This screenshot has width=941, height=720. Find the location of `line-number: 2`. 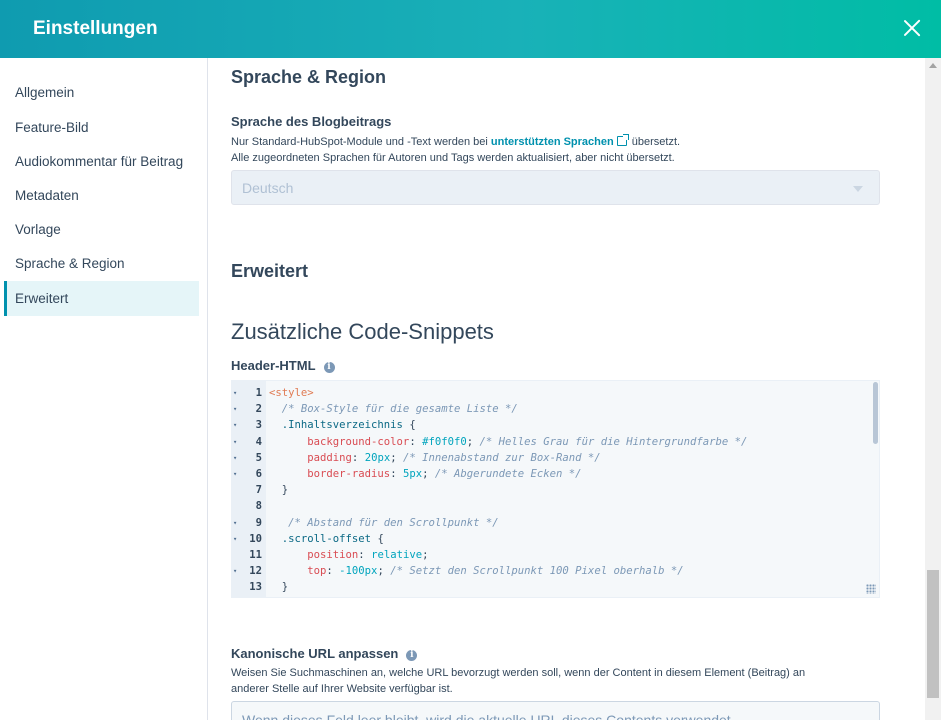

line-number: 2 is located at coordinates (258, 409).